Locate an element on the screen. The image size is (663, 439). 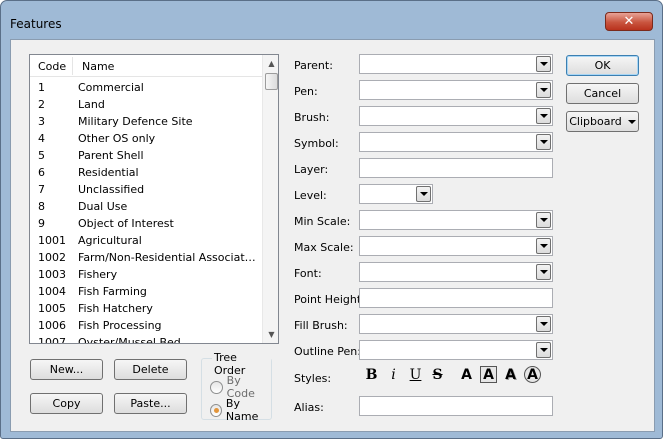
list-item: 1006 Fish Processing is located at coordinates (146, 325).